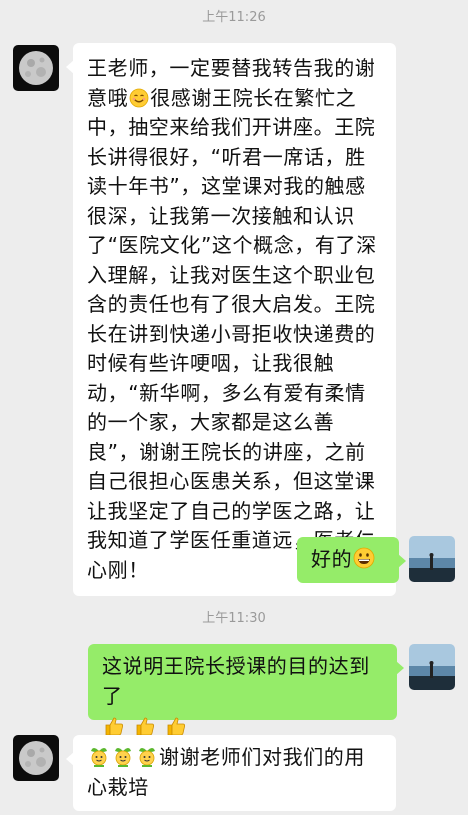 This screenshot has width=468, height=815. What do you see at coordinates (364, 558) in the screenshot?
I see `grinning-face-emoji-icon` at bounding box center [364, 558].